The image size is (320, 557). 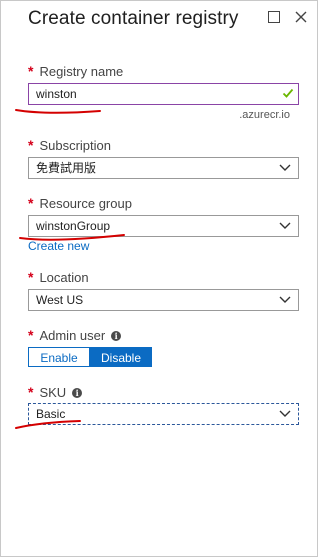 I want to click on registry-name-input: winston, so click(x=163, y=94).